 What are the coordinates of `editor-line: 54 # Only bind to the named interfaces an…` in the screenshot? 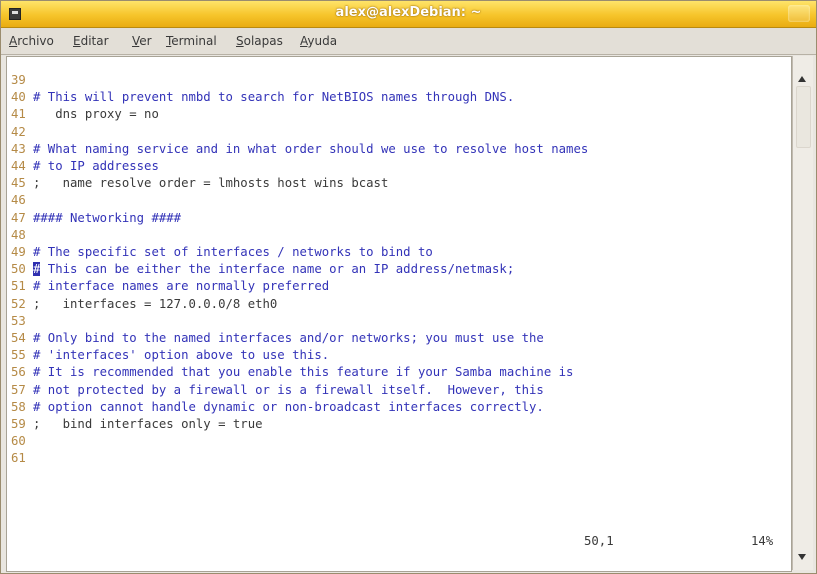 It's located at (275, 338).